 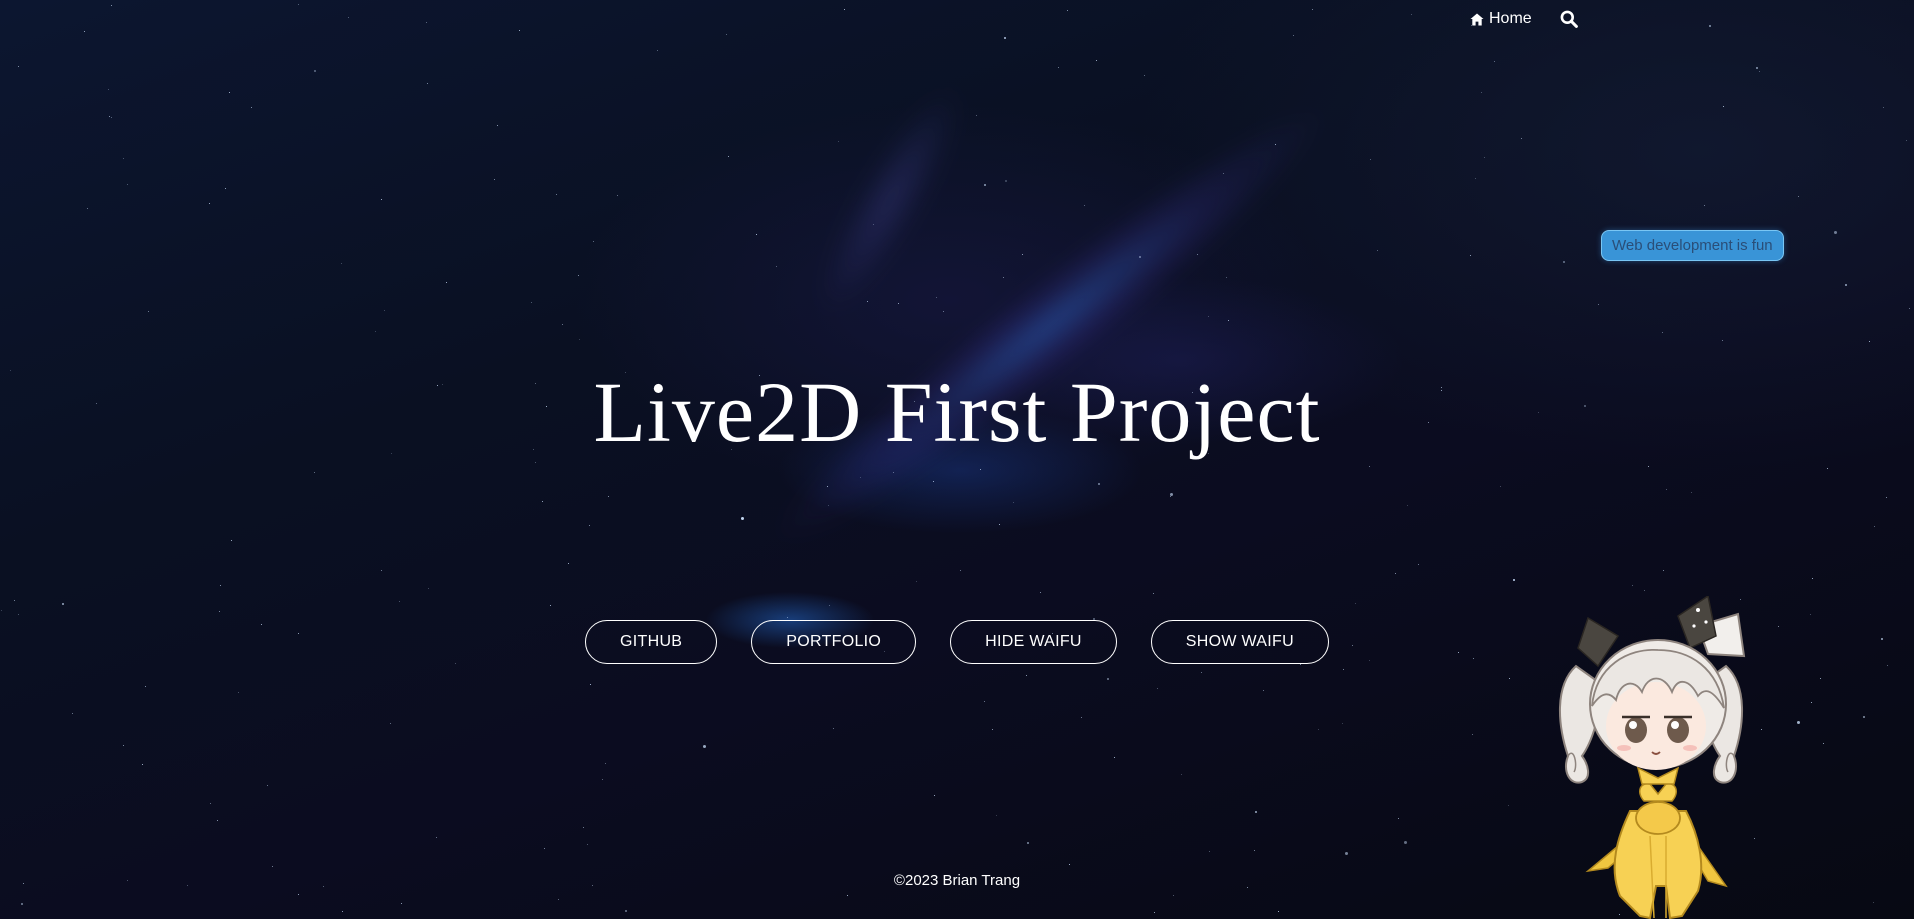 What do you see at coordinates (1501, 19) in the screenshot?
I see `nav-home-link: Home` at bounding box center [1501, 19].